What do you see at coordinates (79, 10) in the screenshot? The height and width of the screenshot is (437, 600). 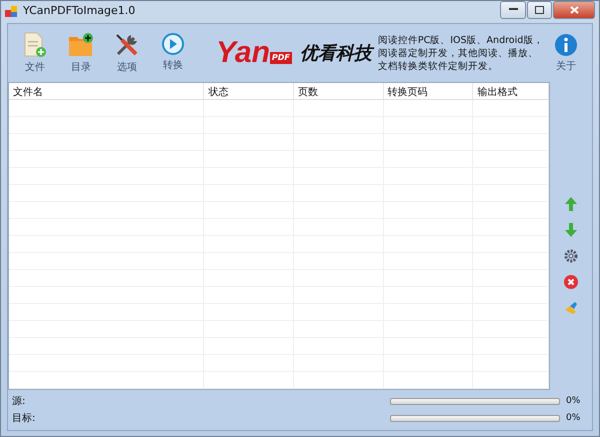 I see `window-title: YCanPDFToImage1.0` at bounding box center [79, 10].